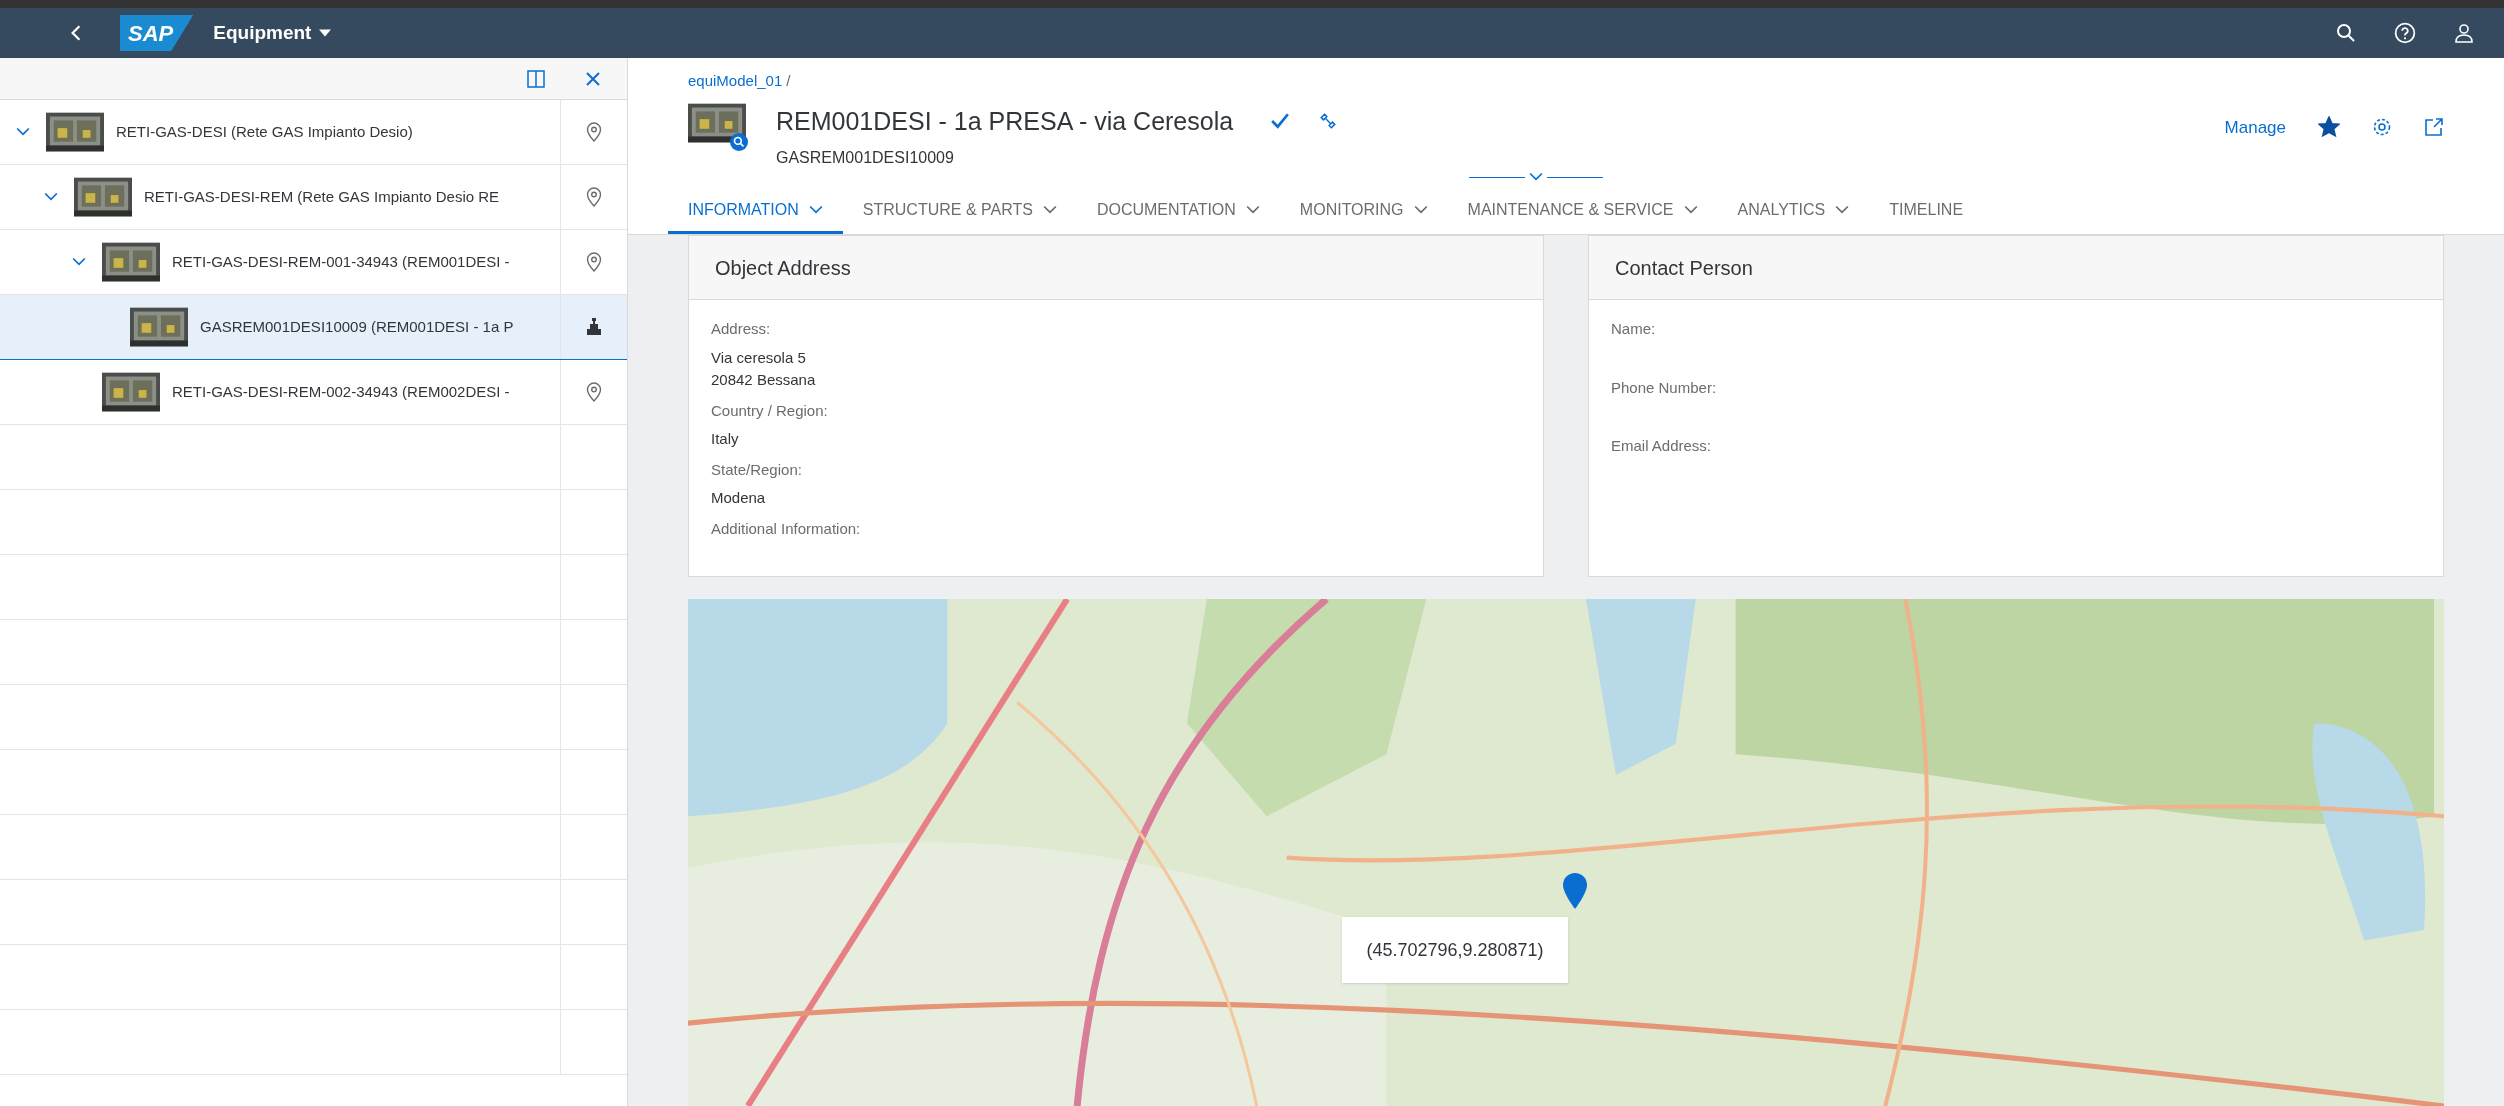 The image size is (2504, 1106). What do you see at coordinates (594, 327) in the screenshot?
I see `valve-icon` at bounding box center [594, 327].